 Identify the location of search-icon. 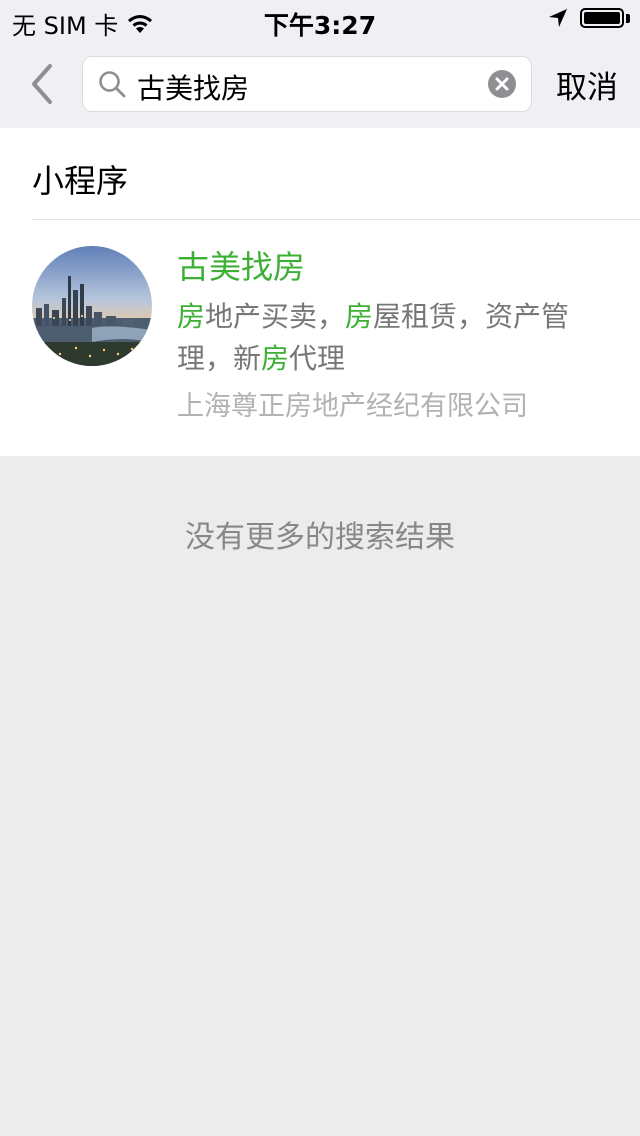
(112, 84).